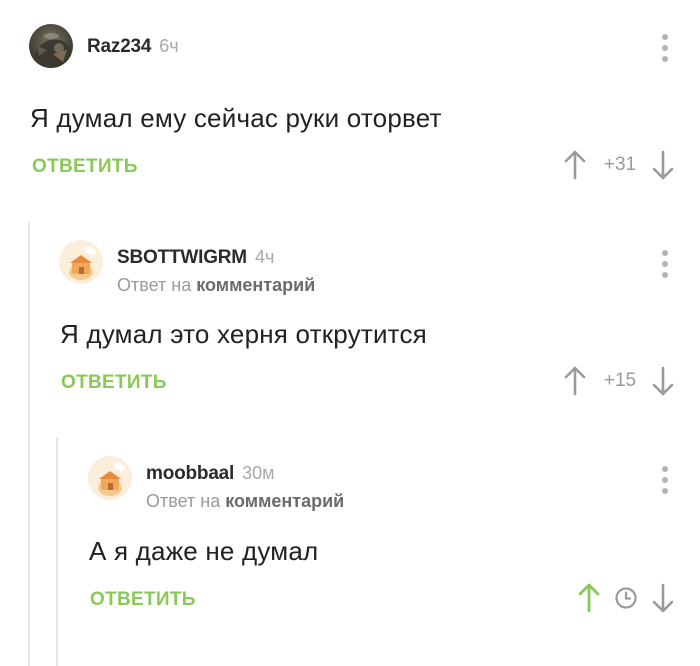 The height and width of the screenshot is (666, 700). What do you see at coordinates (190, 474) in the screenshot?
I see `username: moobbaal` at bounding box center [190, 474].